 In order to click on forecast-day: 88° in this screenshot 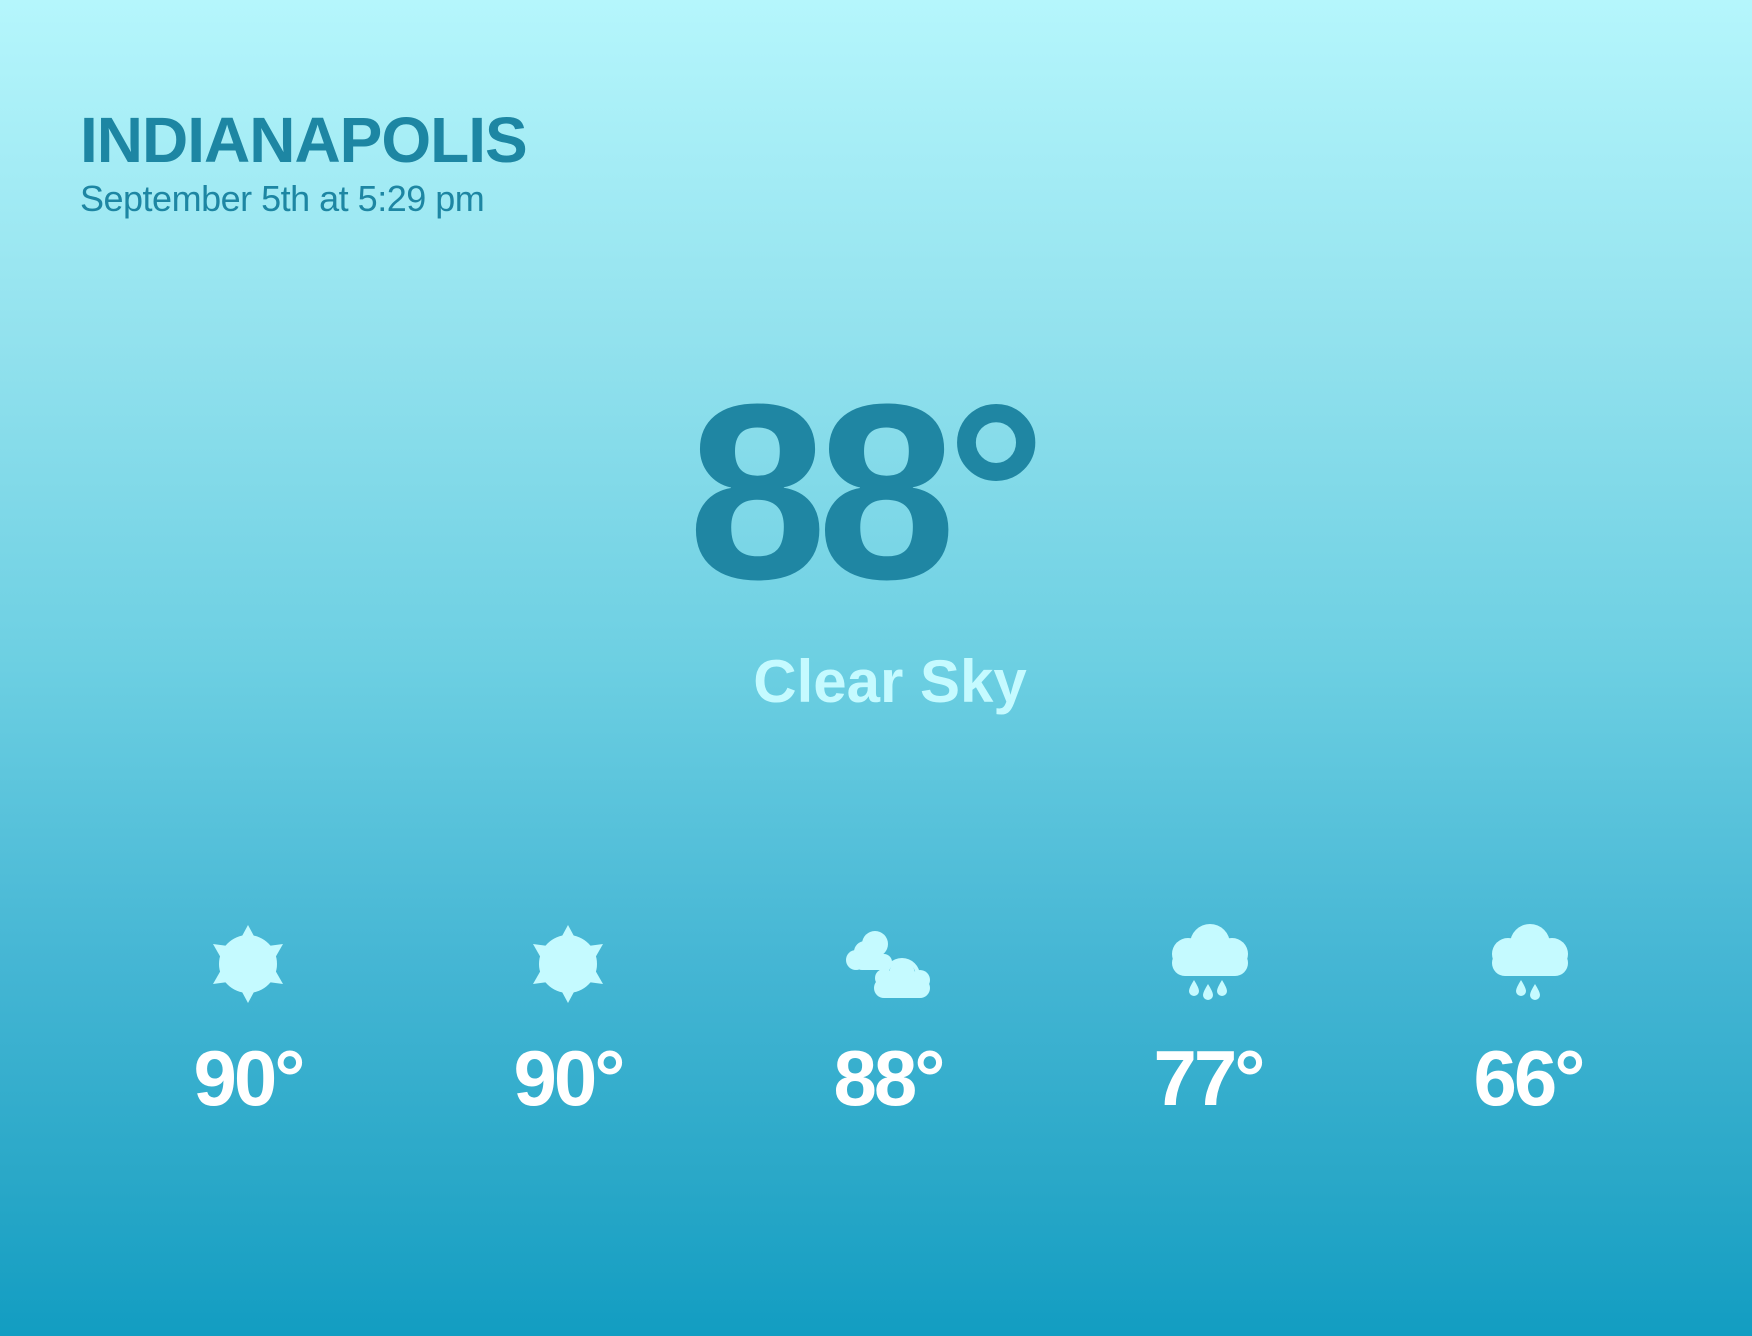, I will do `click(888, 1019)`.